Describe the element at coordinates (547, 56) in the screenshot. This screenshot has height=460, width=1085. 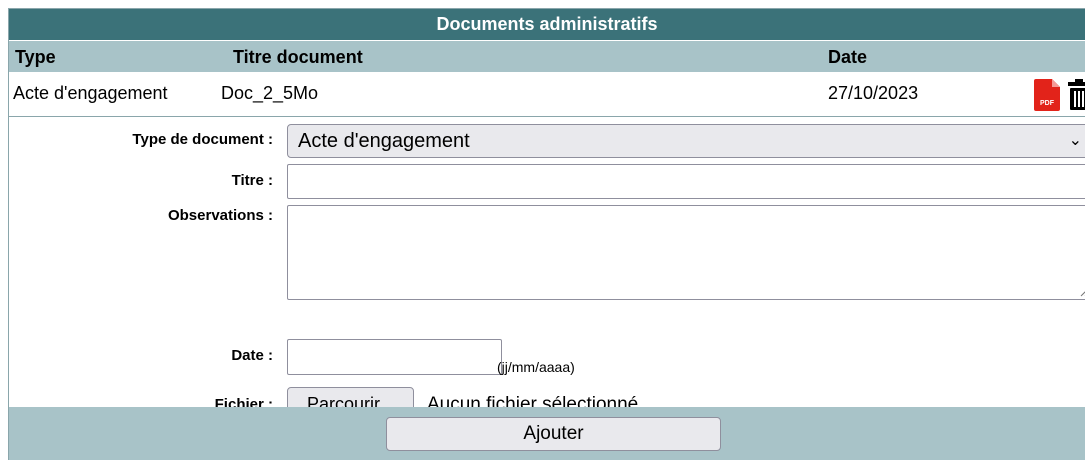
I see `table-header: Type Titre document Date` at that location.